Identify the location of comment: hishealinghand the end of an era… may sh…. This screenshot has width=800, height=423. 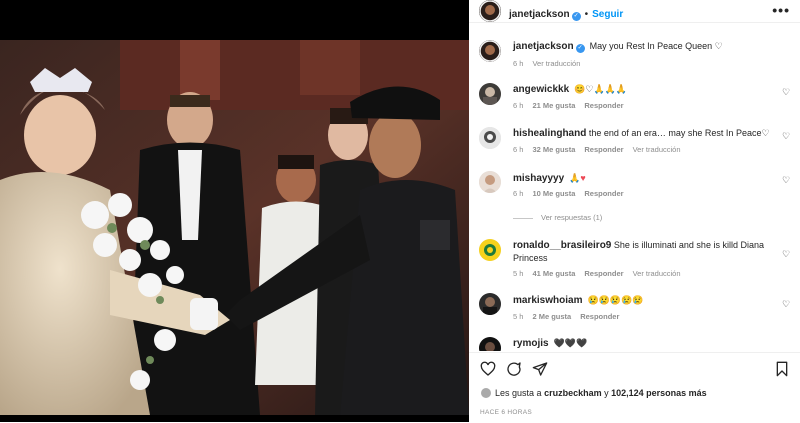
(634, 142).